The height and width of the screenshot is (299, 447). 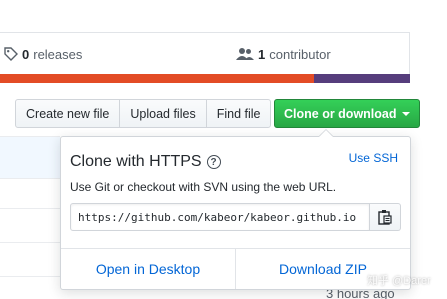 I want to click on repo-stats-bar: 0 releases 1 contributor, so click(x=205, y=53).